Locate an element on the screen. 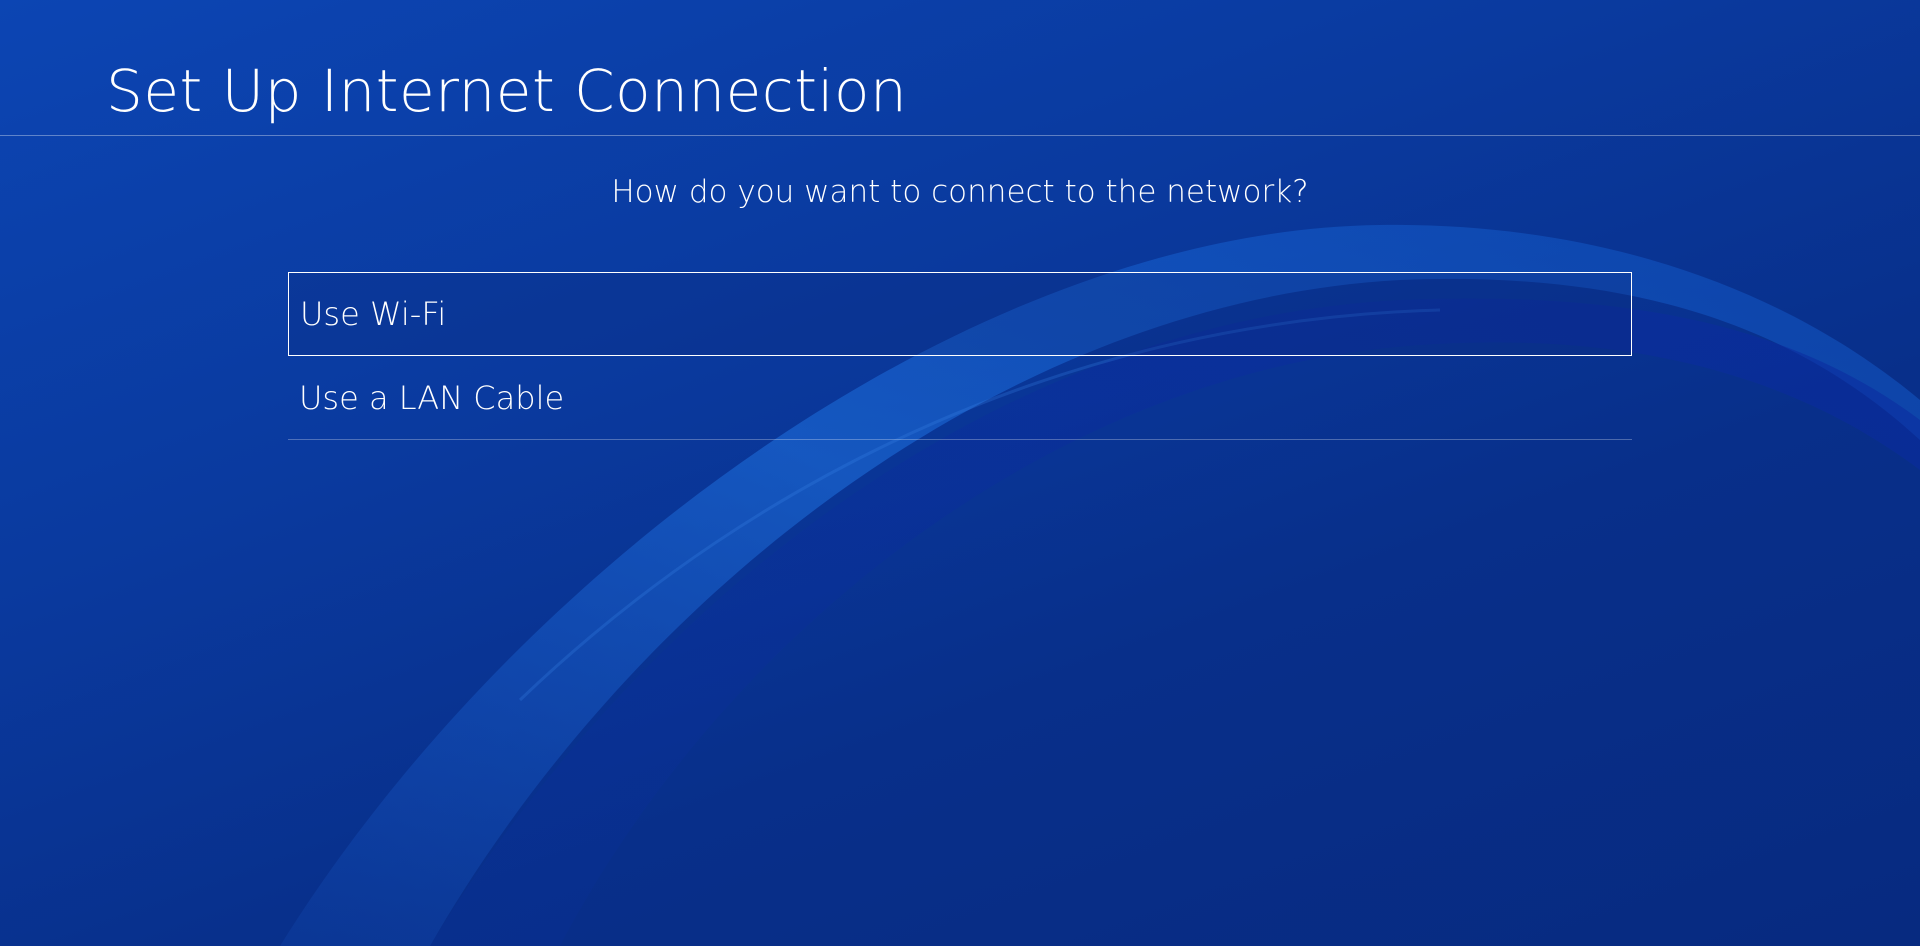  connection-options-list: Use Wi-Fi Use a LAN Cable is located at coordinates (960, 356).